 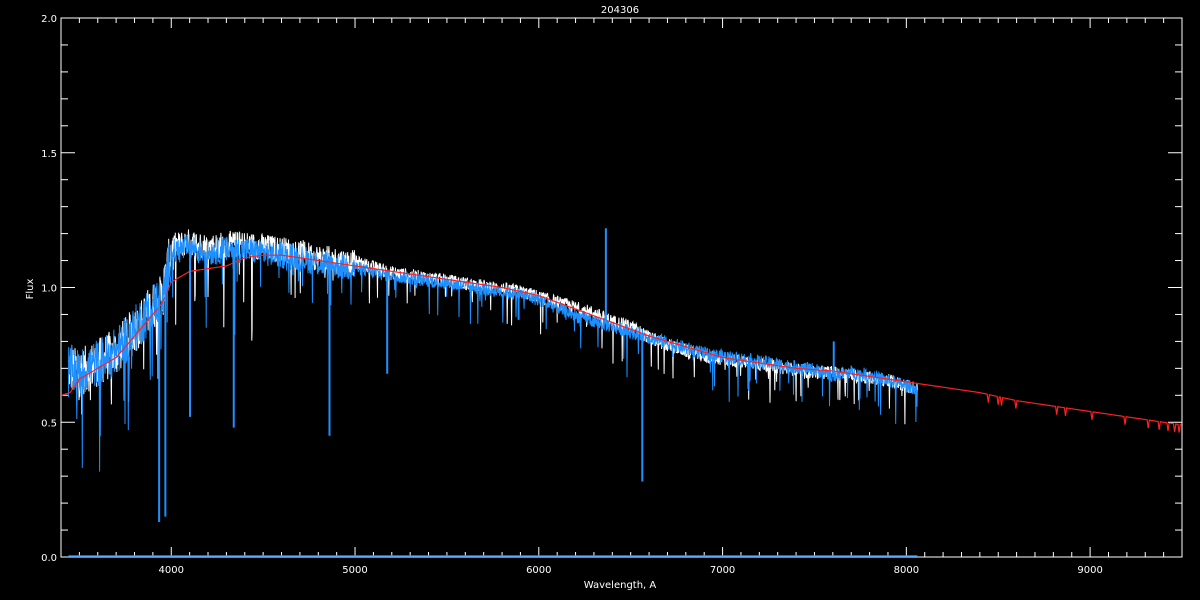 I want to click on x-tick-label: 5000, so click(x=354, y=570).